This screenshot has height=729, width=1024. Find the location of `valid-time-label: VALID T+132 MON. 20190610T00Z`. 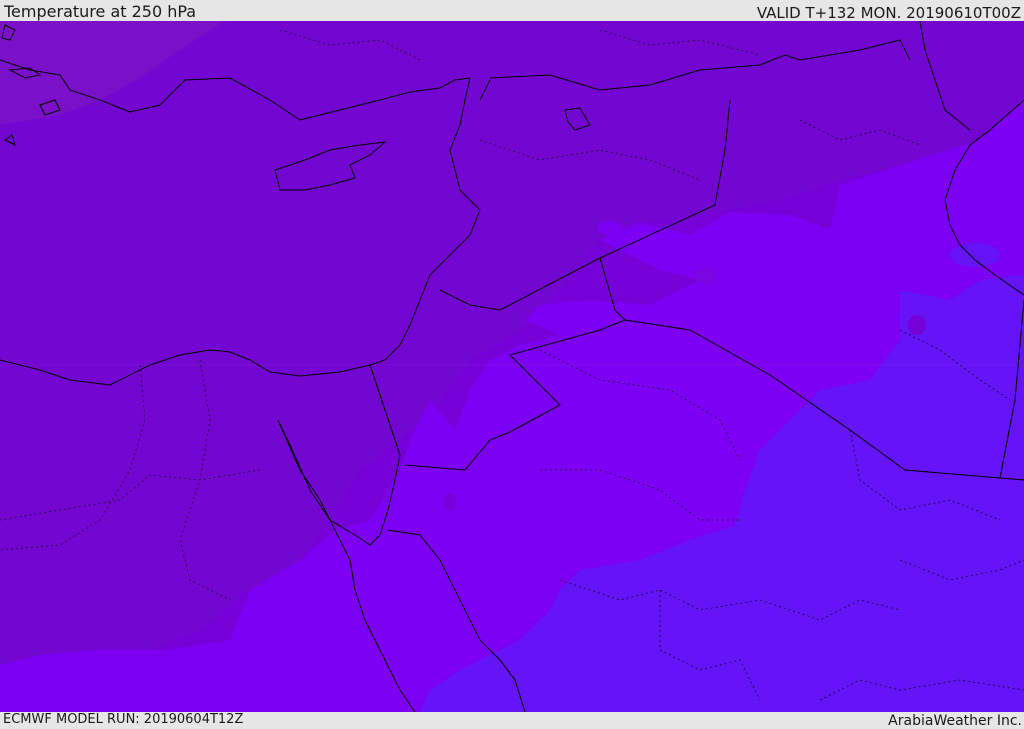

valid-time-label: VALID T+132 MON. 20190610T00Z is located at coordinates (888, 13).